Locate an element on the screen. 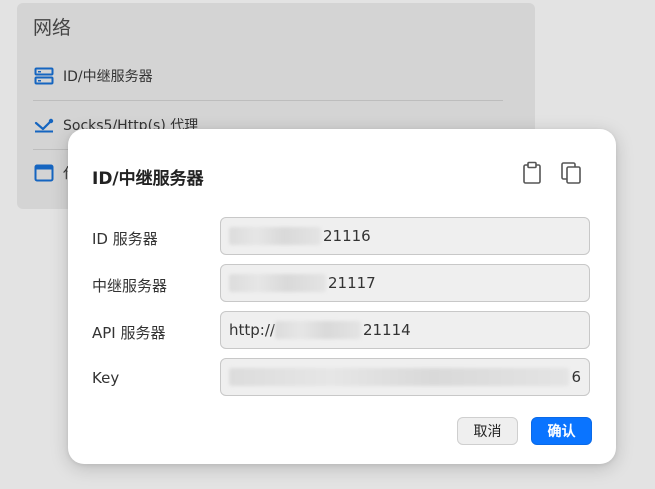  api-server-label: API 服务器 is located at coordinates (129, 333).